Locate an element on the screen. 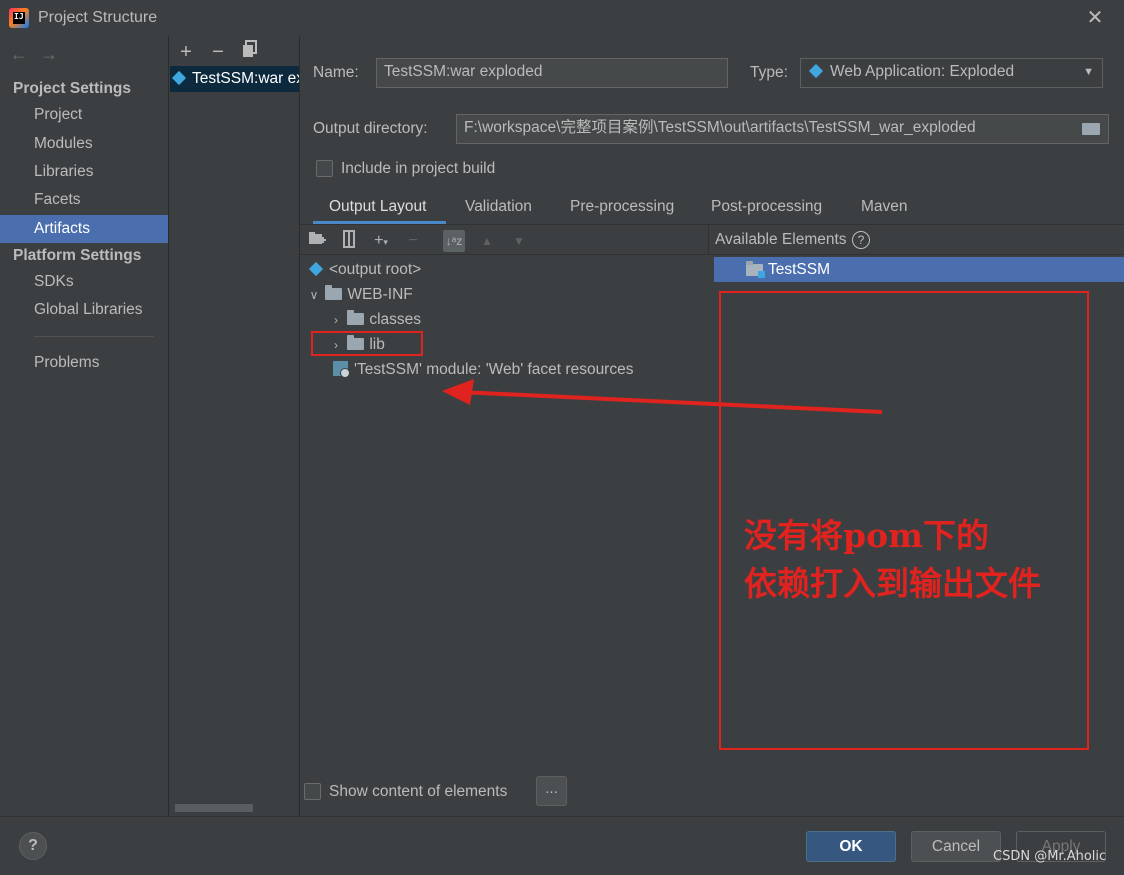 The height and width of the screenshot is (875, 1124). ok-button: OK is located at coordinates (851, 846).